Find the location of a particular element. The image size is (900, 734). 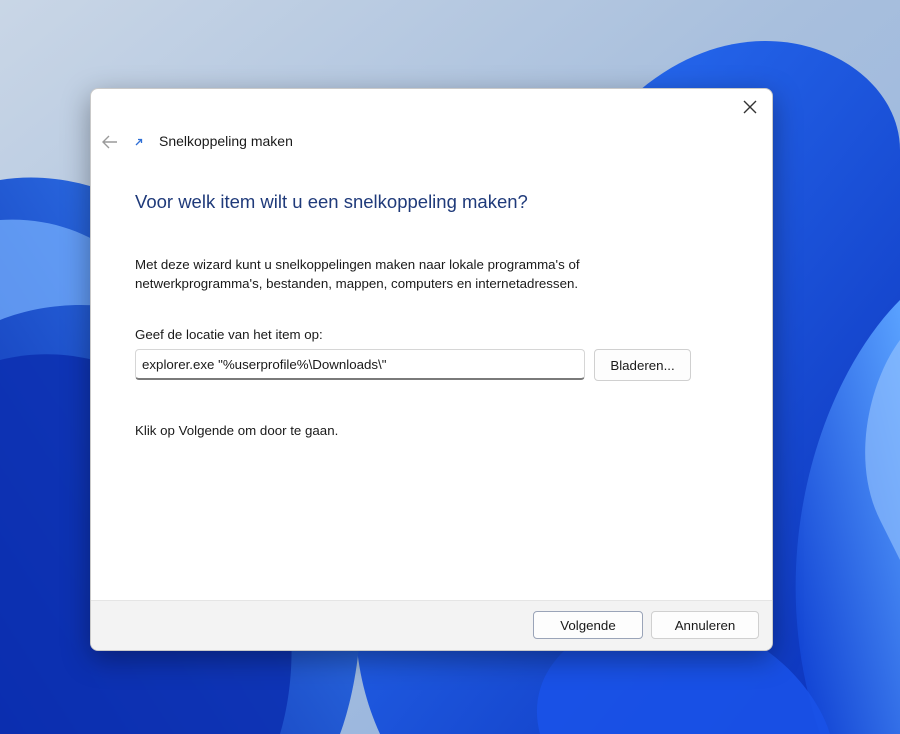

close-icon is located at coordinates (750, 107).